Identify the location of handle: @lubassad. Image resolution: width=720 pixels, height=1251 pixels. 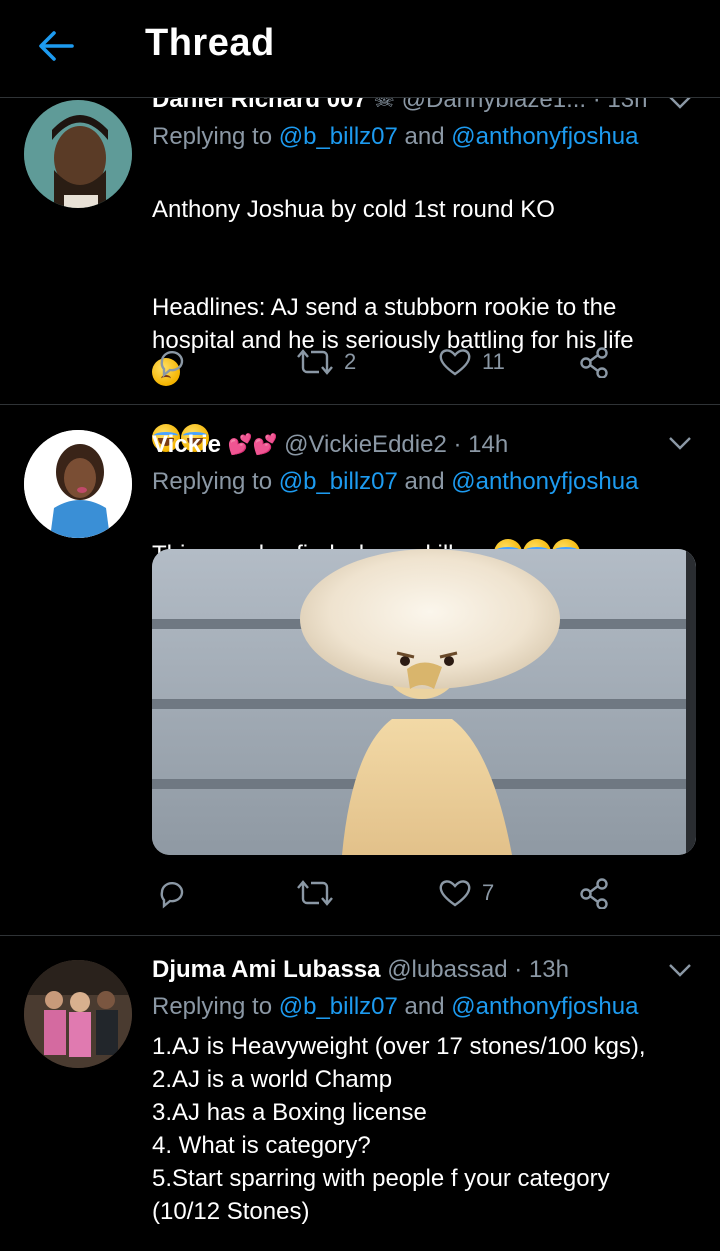
(447, 969).